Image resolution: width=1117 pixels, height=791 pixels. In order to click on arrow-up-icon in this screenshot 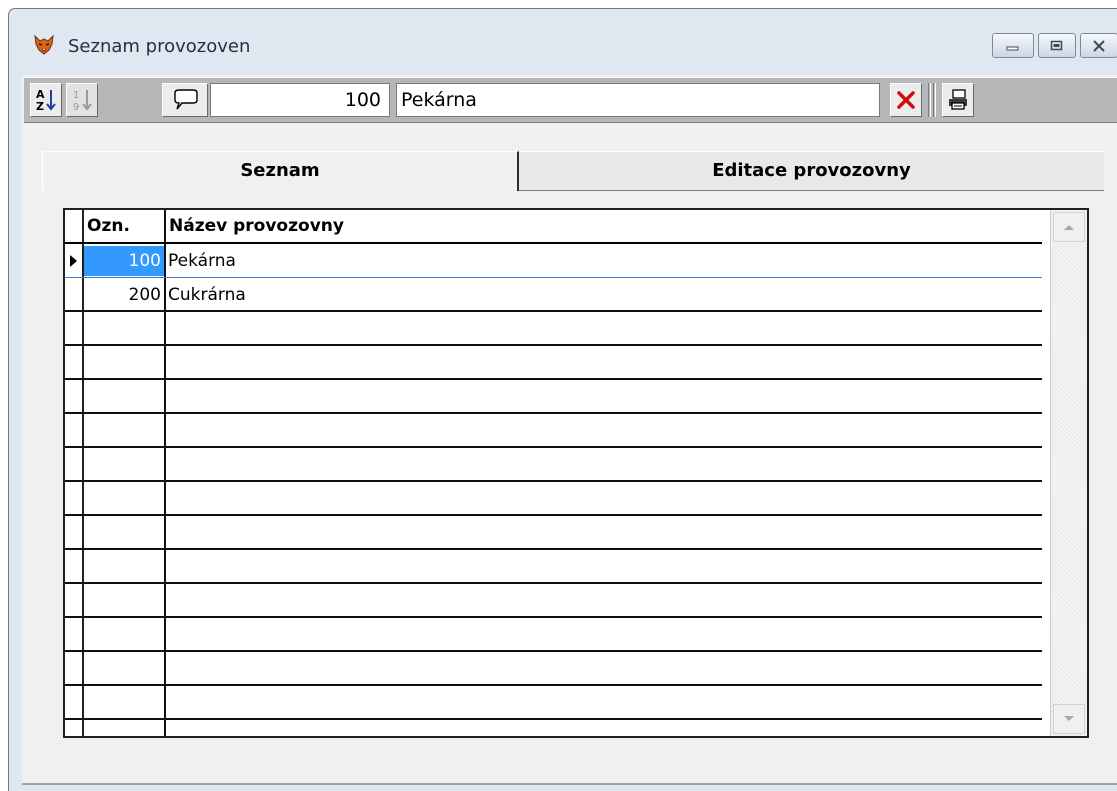, I will do `click(1069, 227)`.